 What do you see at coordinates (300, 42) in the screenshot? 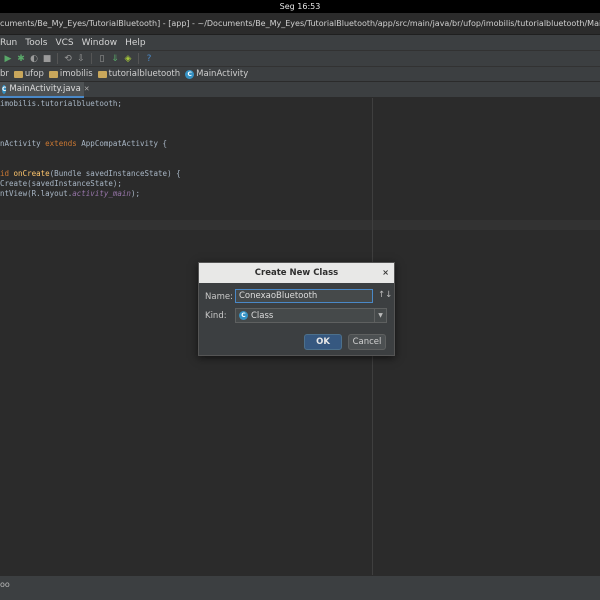
I see `menu-bar: Run Tools VCS Window Help` at bounding box center [300, 42].